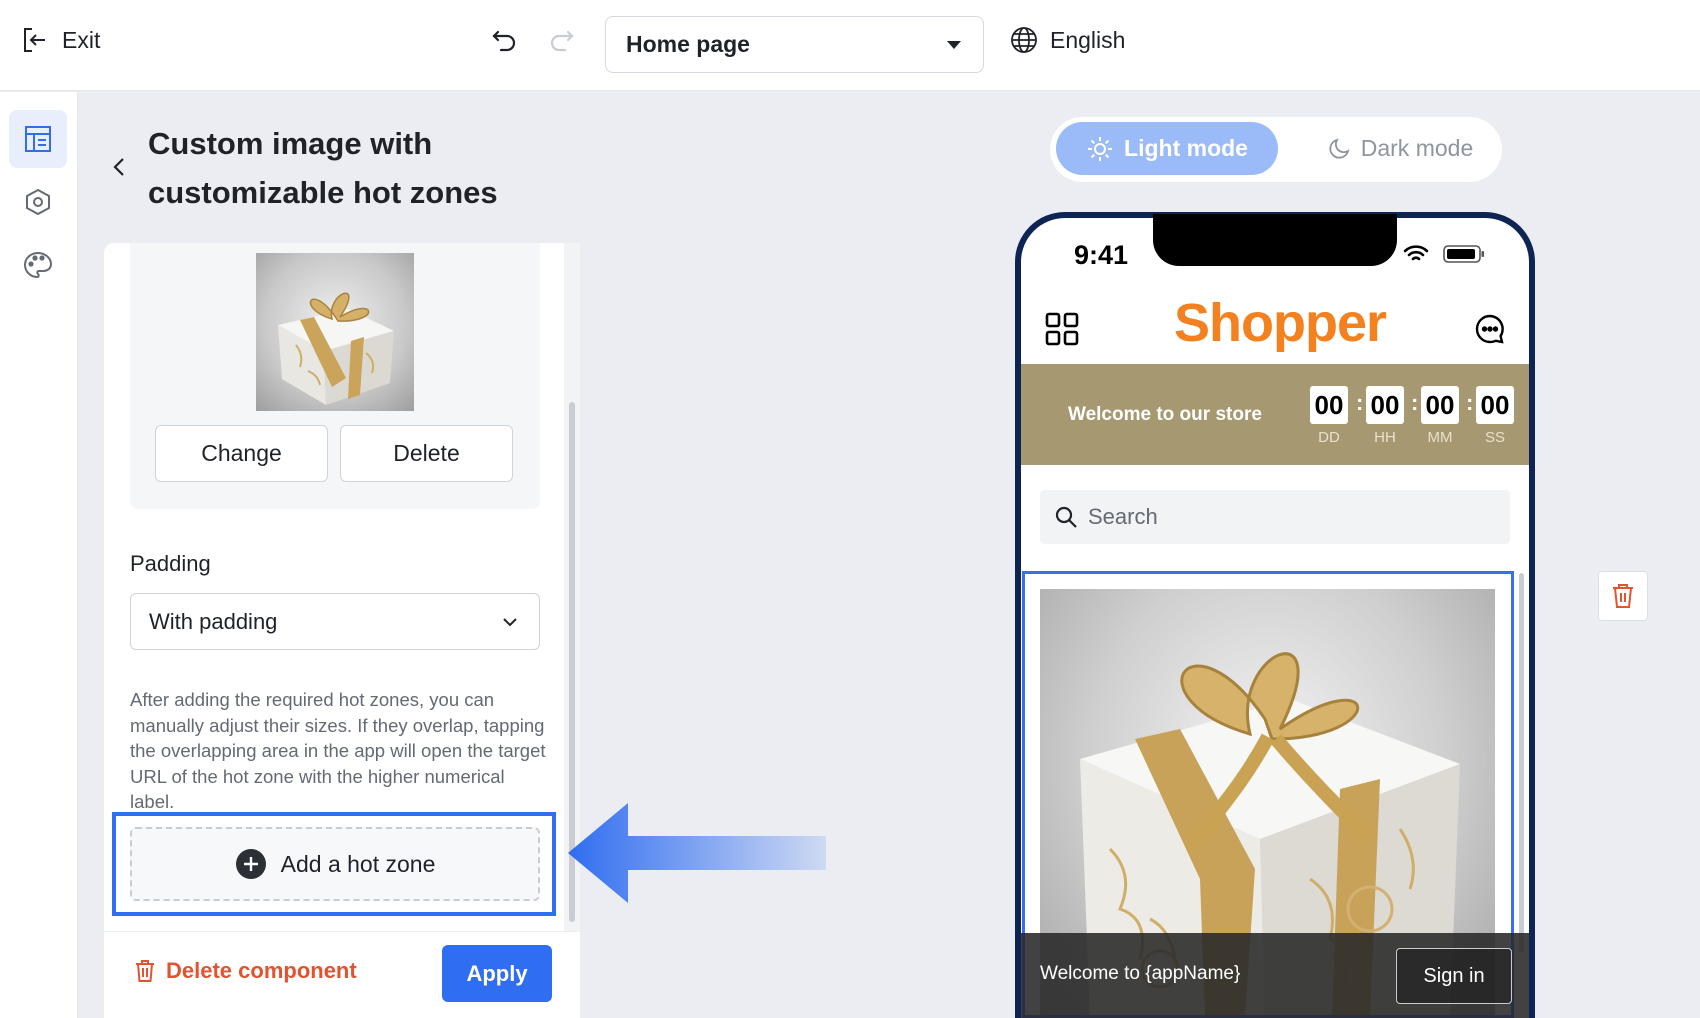 This screenshot has height=1018, width=1700. What do you see at coordinates (261, 970) in the screenshot?
I see `delete-component-label: Delete component` at bounding box center [261, 970].